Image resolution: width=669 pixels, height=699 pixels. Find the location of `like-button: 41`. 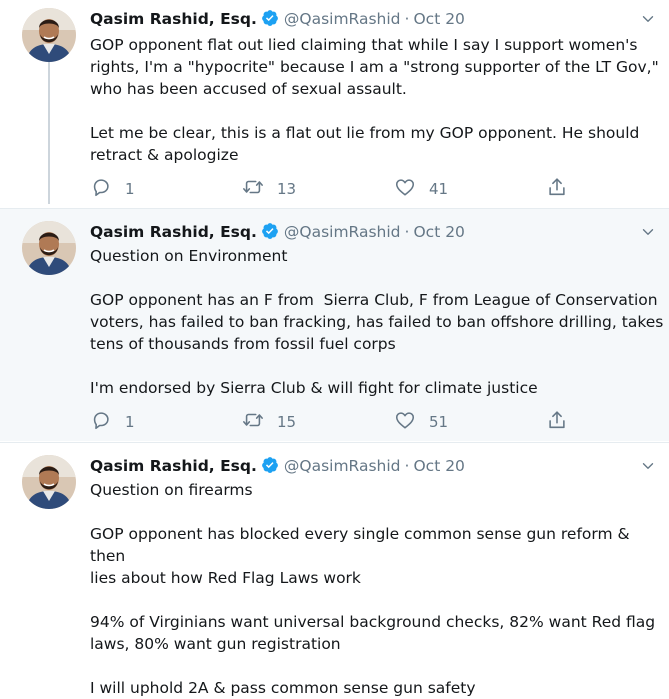

like-button: 41 is located at coordinates (421, 189).